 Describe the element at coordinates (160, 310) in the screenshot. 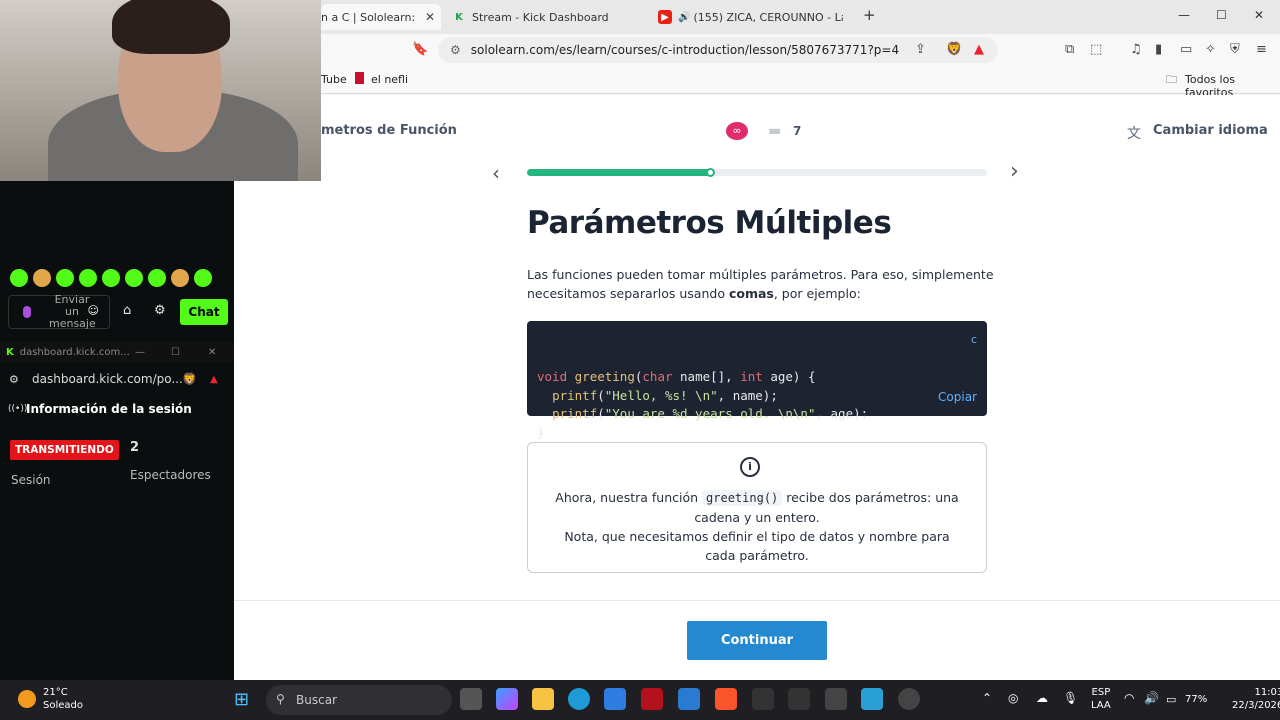

I see `settings-gear-icon: ⚙` at that location.